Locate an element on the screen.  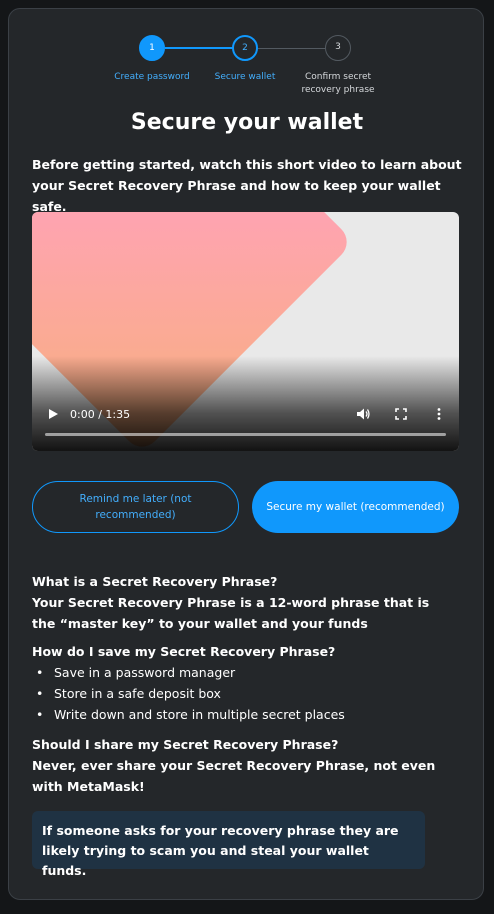
list-item: Save in a password manager is located at coordinates (252, 672).